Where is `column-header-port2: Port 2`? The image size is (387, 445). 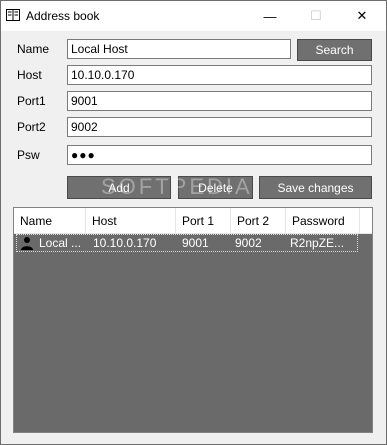
column-header-port2: Port 2 is located at coordinates (258, 221).